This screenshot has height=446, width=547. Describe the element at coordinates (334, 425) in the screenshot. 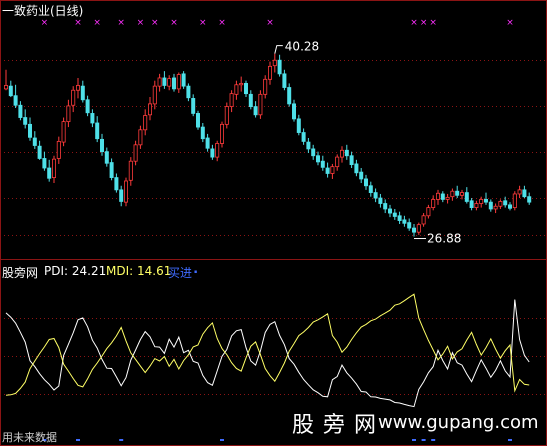

I see `watermark-cn: 股 旁 网` at that location.